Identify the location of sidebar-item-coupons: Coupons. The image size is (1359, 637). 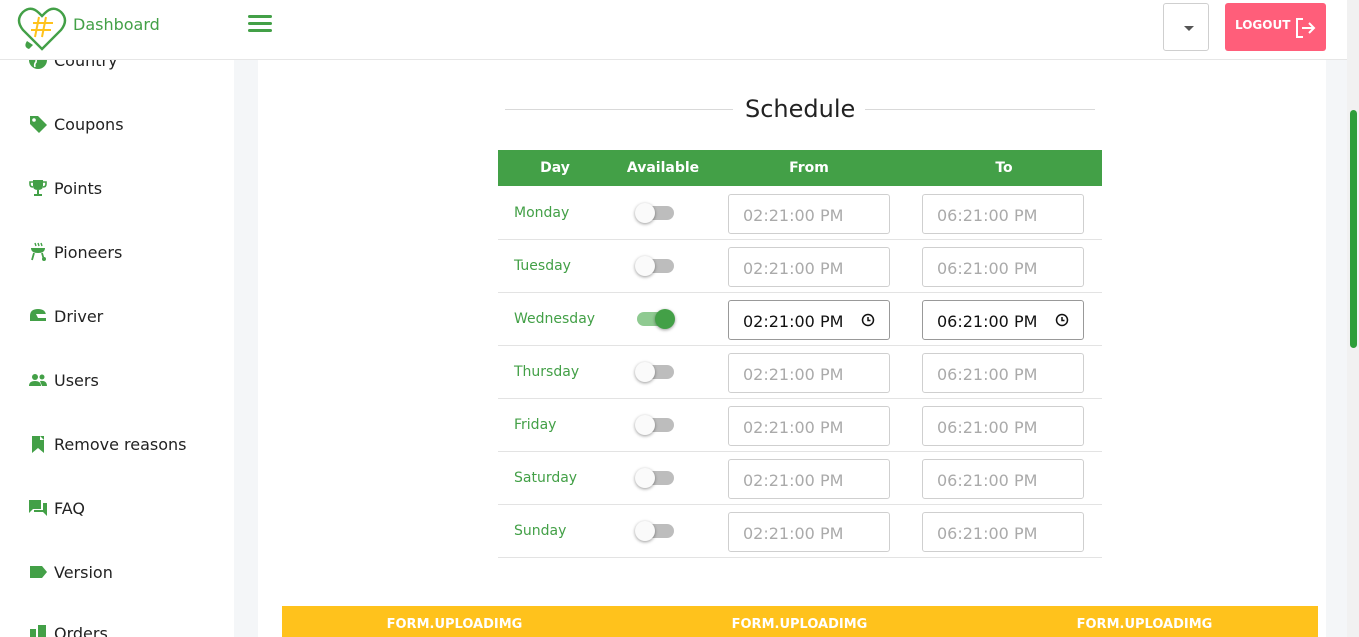
(75, 124).